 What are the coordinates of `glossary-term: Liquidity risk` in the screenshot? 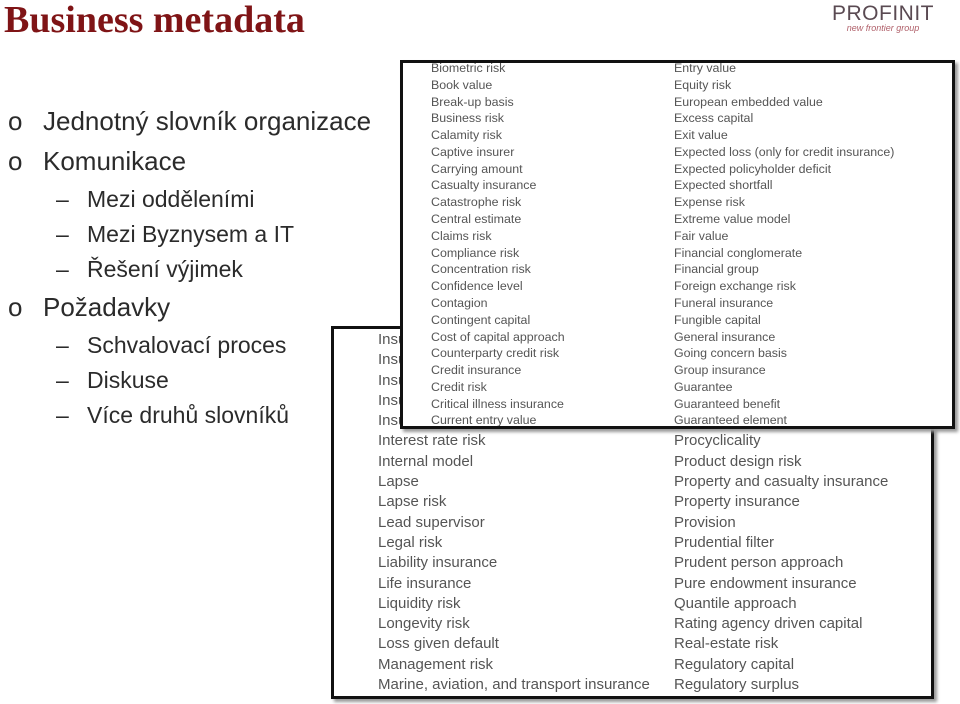 It's located at (419, 603).